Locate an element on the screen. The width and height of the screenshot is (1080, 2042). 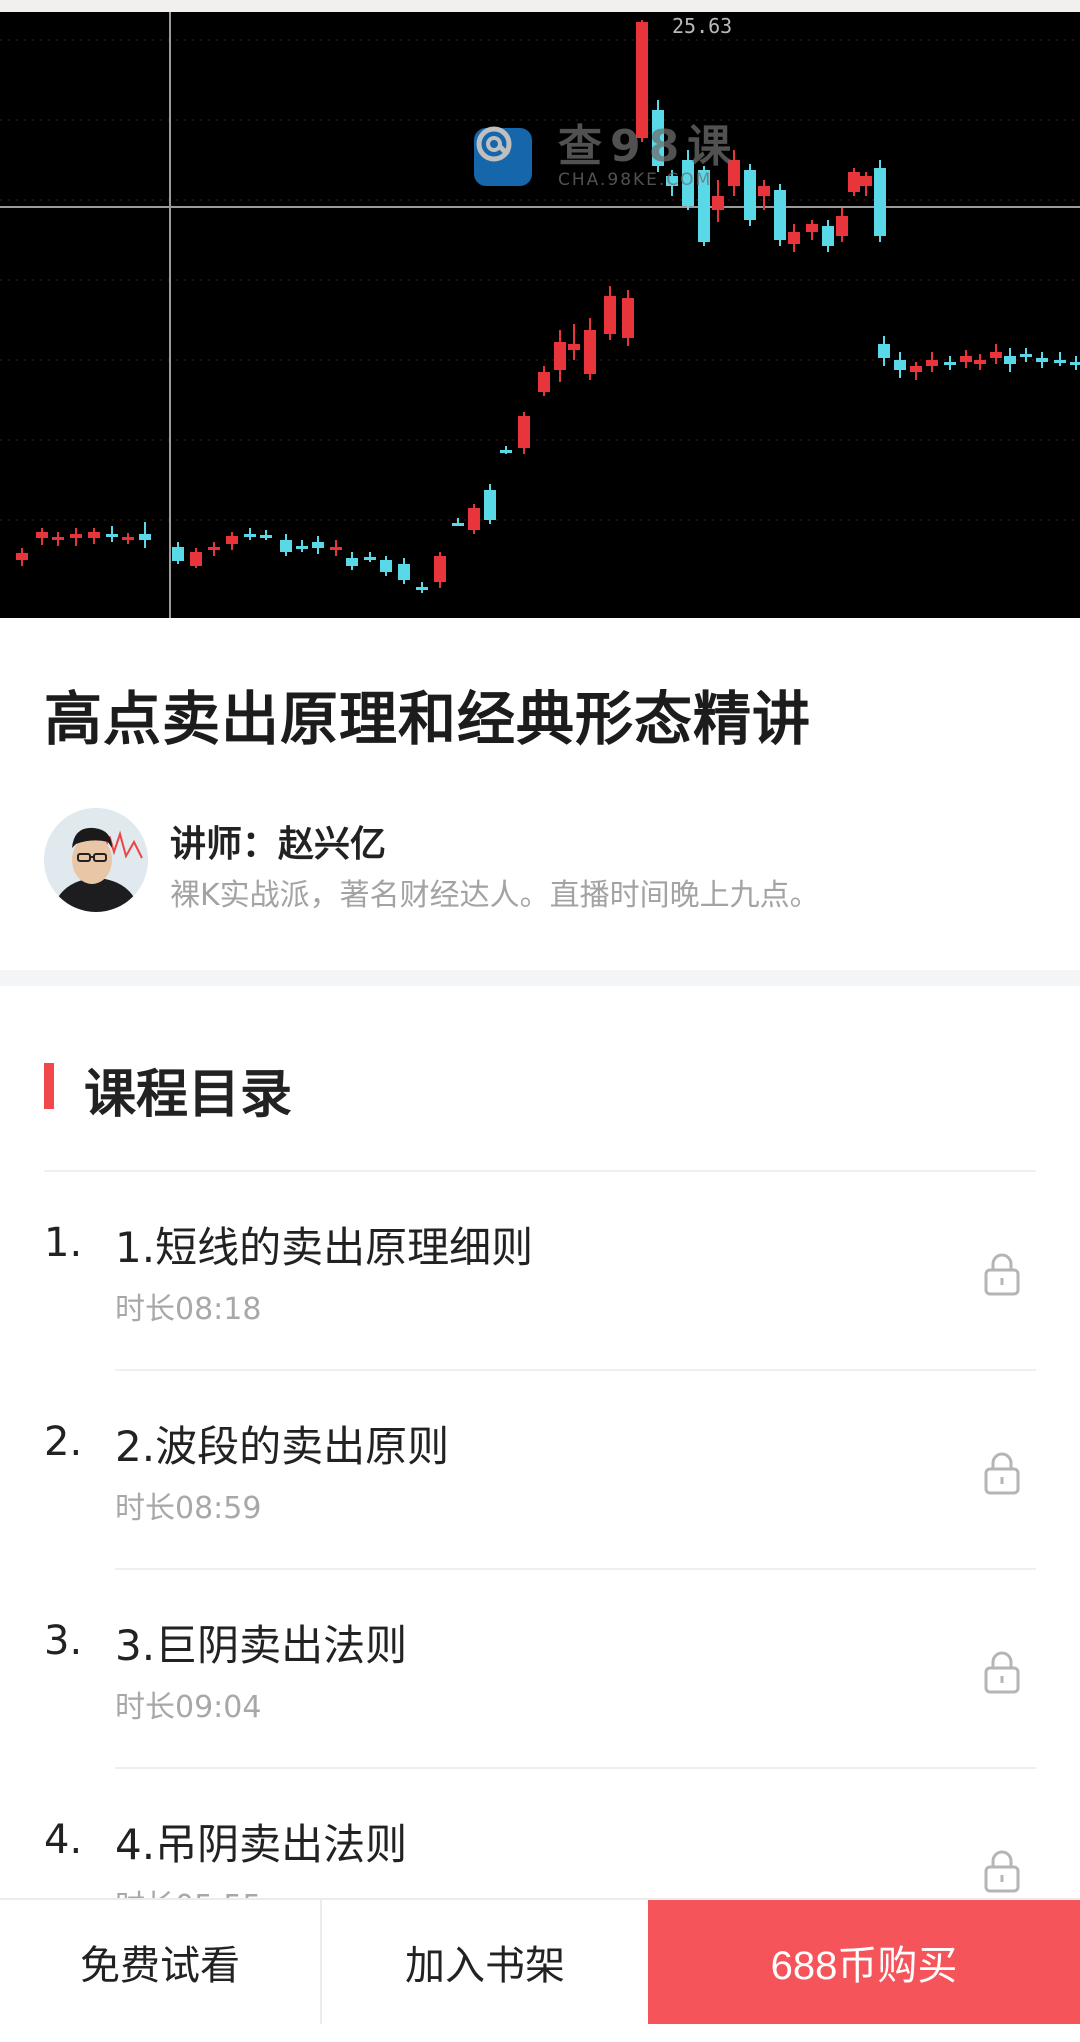
watermark-text: 查98课 CHA.98KE.COM is located at coordinates (649, 156).